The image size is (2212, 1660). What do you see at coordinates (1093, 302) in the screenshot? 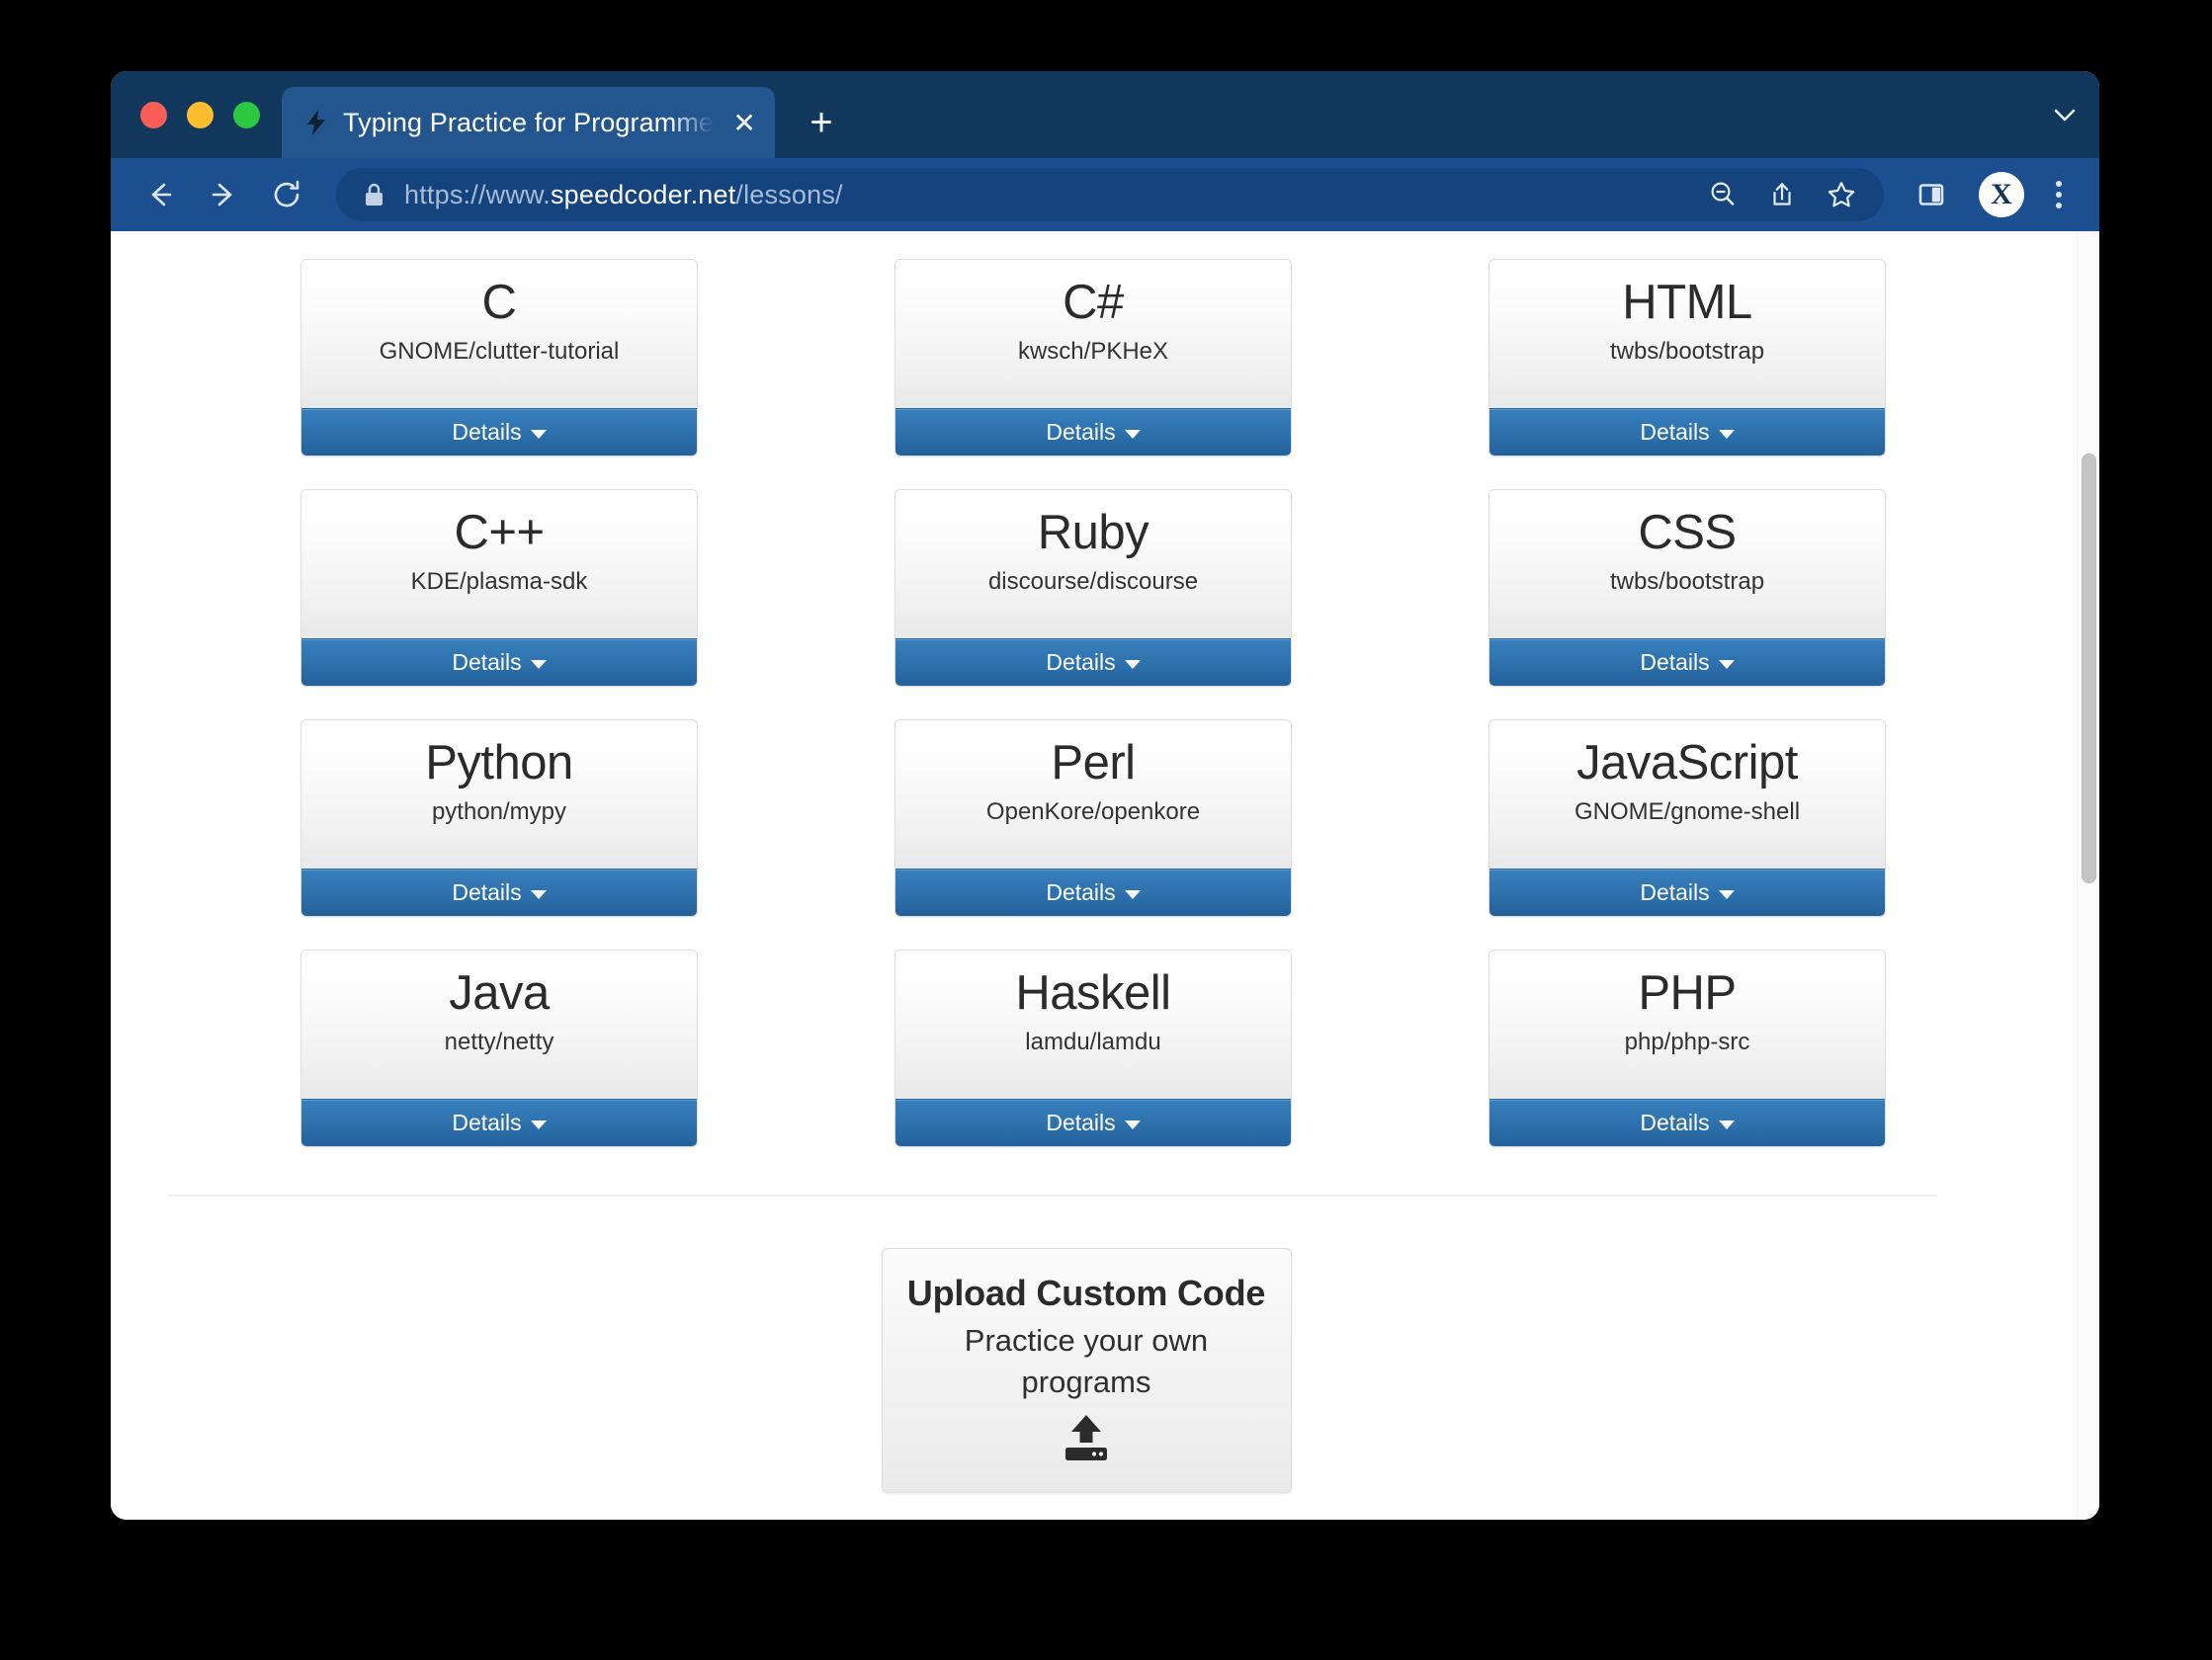
I see `lesson-language: C#` at bounding box center [1093, 302].